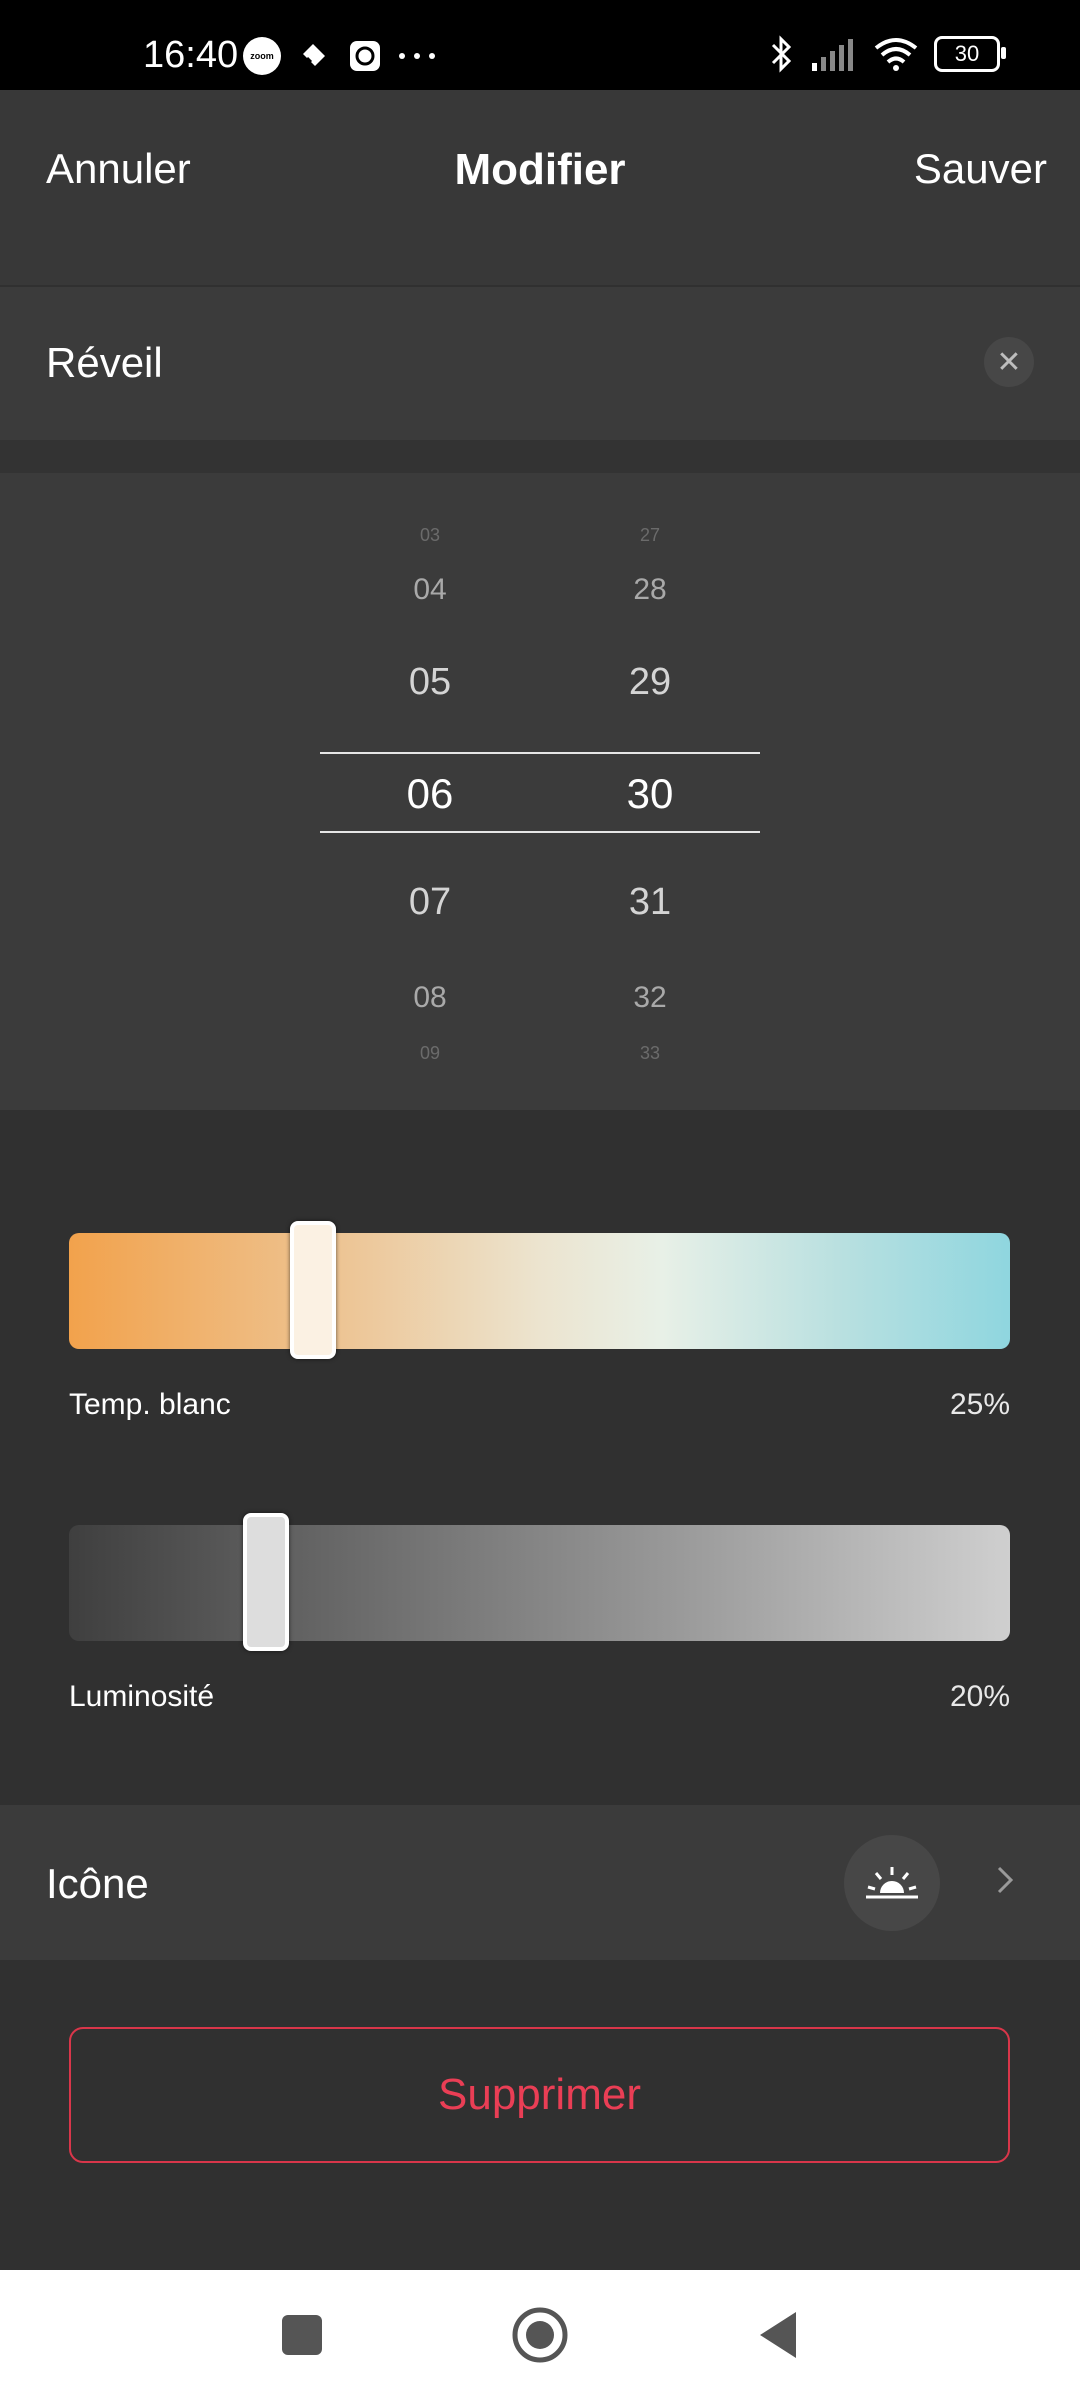 This screenshot has width=1080, height=2400. What do you see at coordinates (650, 1053) in the screenshot?
I see `minute-option: 33` at bounding box center [650, 1053].